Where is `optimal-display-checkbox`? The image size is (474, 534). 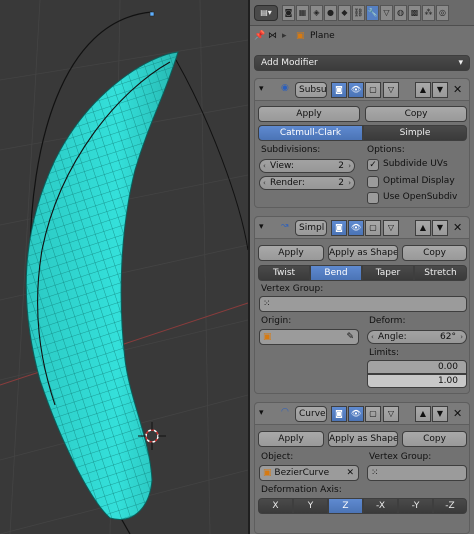
optimal-display-checkbox is located at coordinates (373, 182).